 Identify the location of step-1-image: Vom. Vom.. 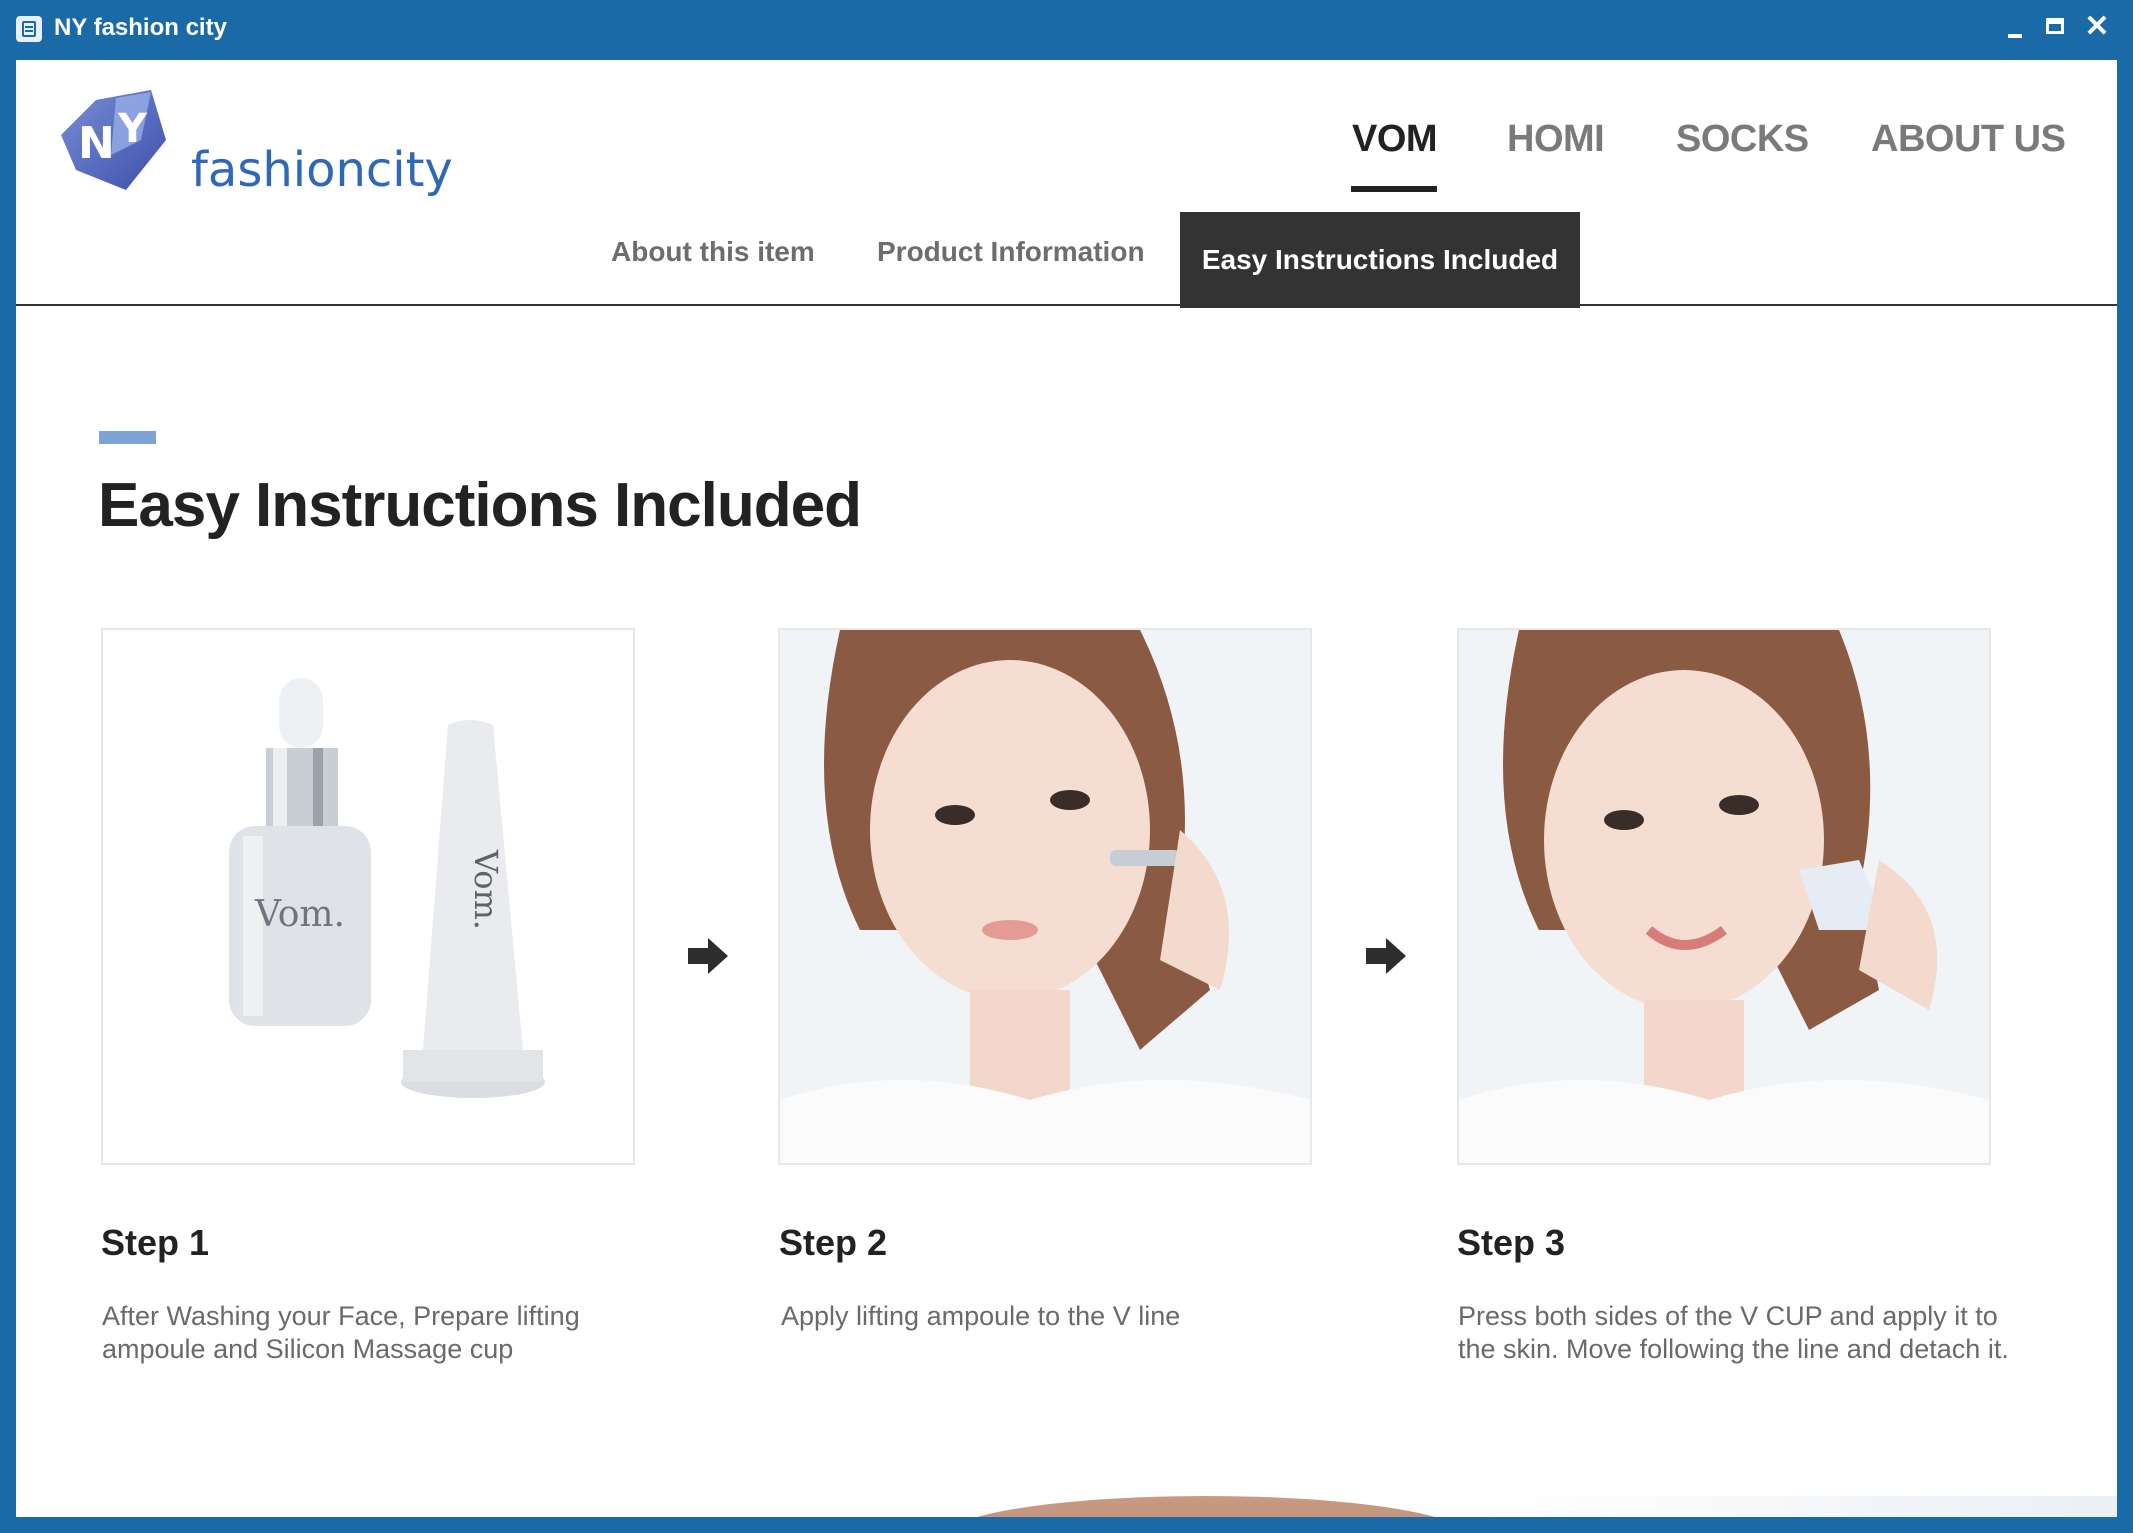
(368, 896).